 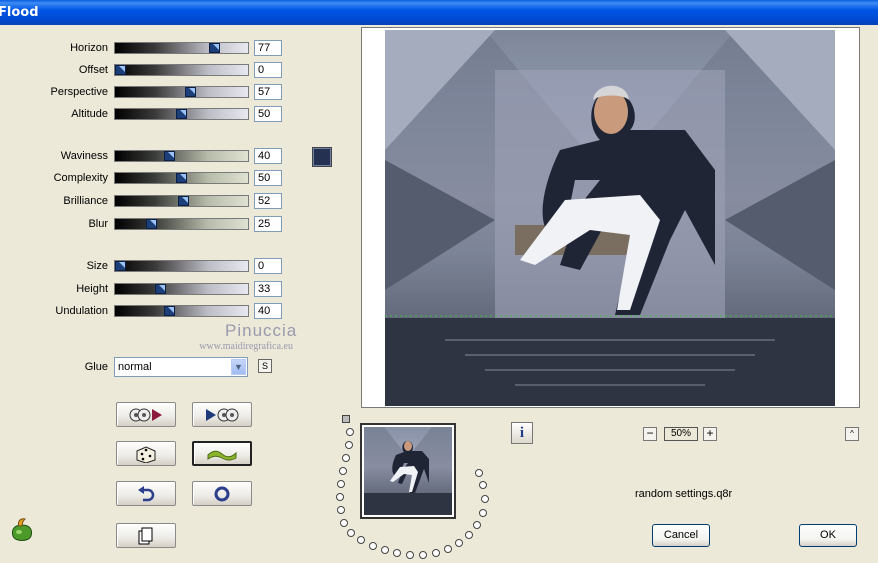 I want to click on watermark-url: www.maidiregrafica.eu, so click(x=246, y=346).